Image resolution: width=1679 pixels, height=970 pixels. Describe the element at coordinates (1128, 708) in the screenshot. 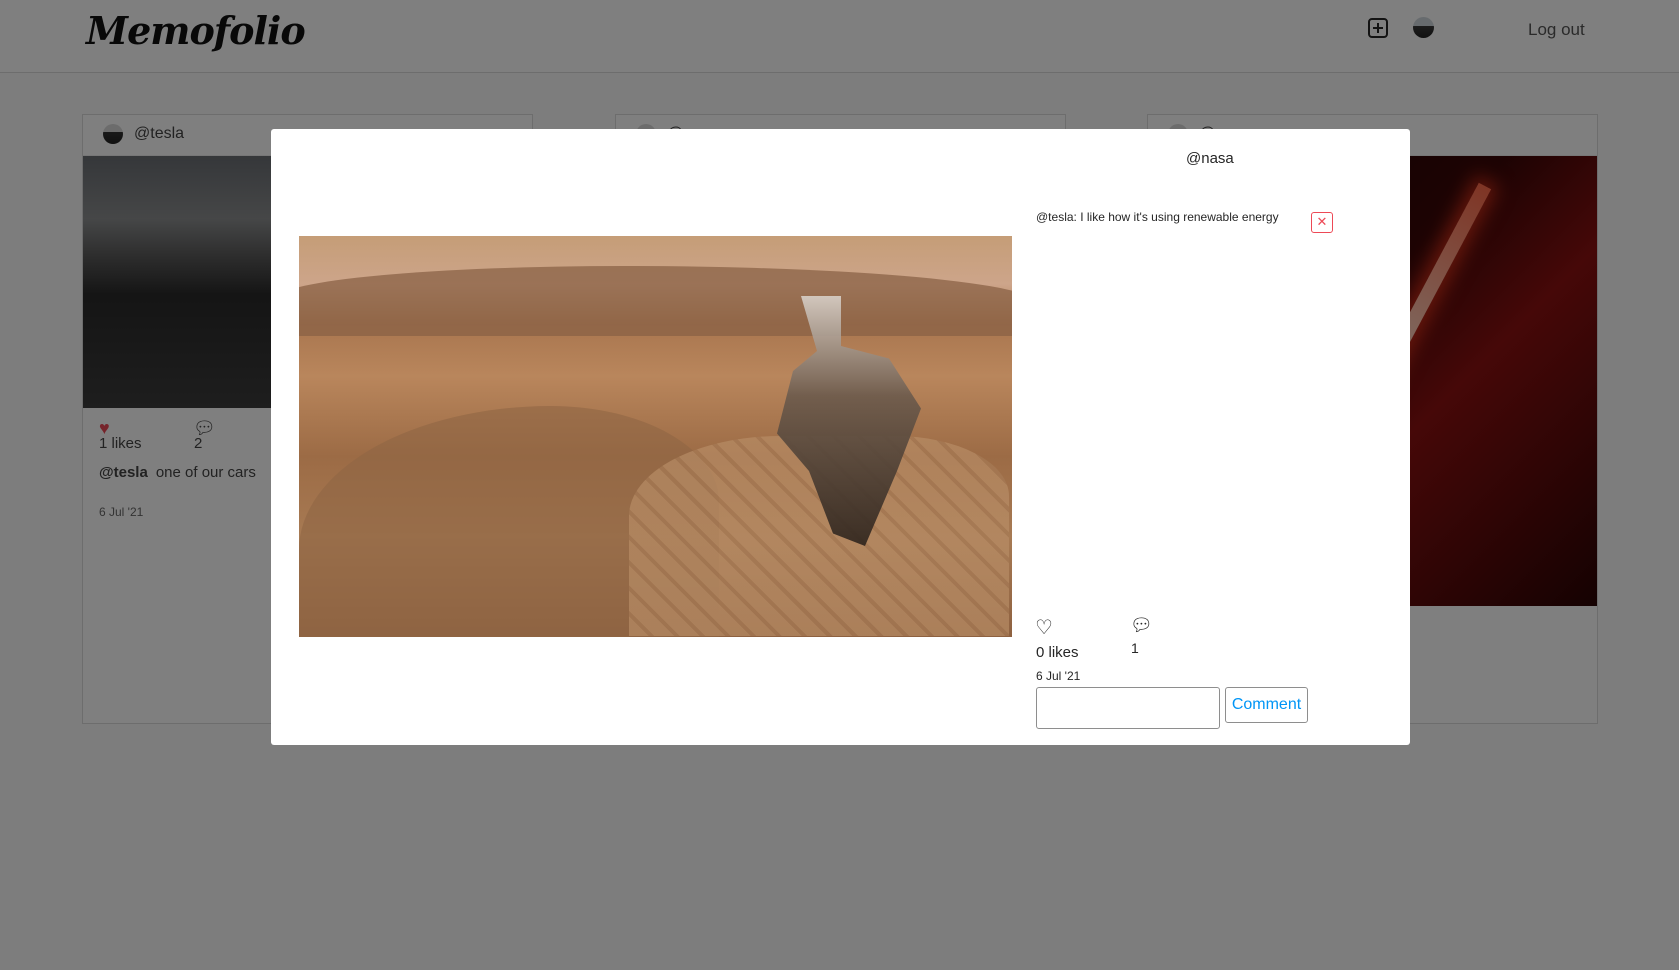

I see `comment-input` at that location.